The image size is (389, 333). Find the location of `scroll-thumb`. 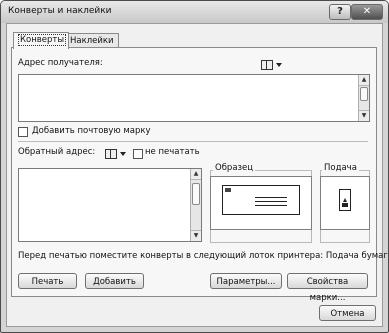

scroll-thumb is located at coordinates (364, 94).